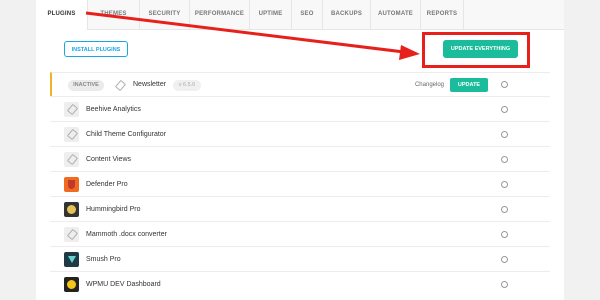 The width and height of the screenshot is (600, 300). Describe the element at coordinates (300, 158) in the screenshot. I see `plugin-row: Content Views` at that location.